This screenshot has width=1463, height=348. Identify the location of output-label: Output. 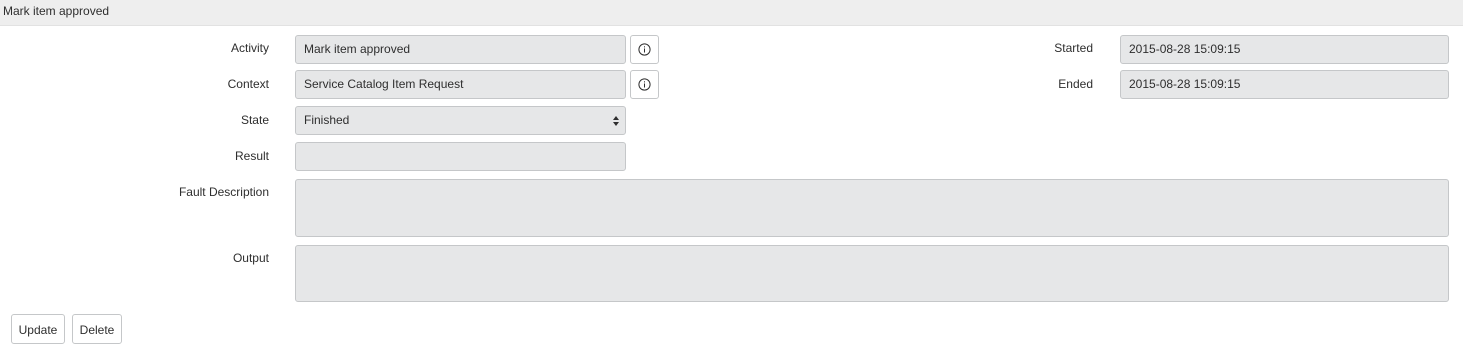
(250, 258).